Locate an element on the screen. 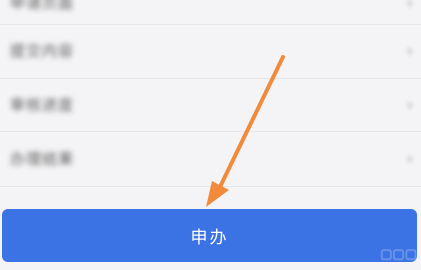  list-item: 申请页面 › is located at coordinates (210, 13).